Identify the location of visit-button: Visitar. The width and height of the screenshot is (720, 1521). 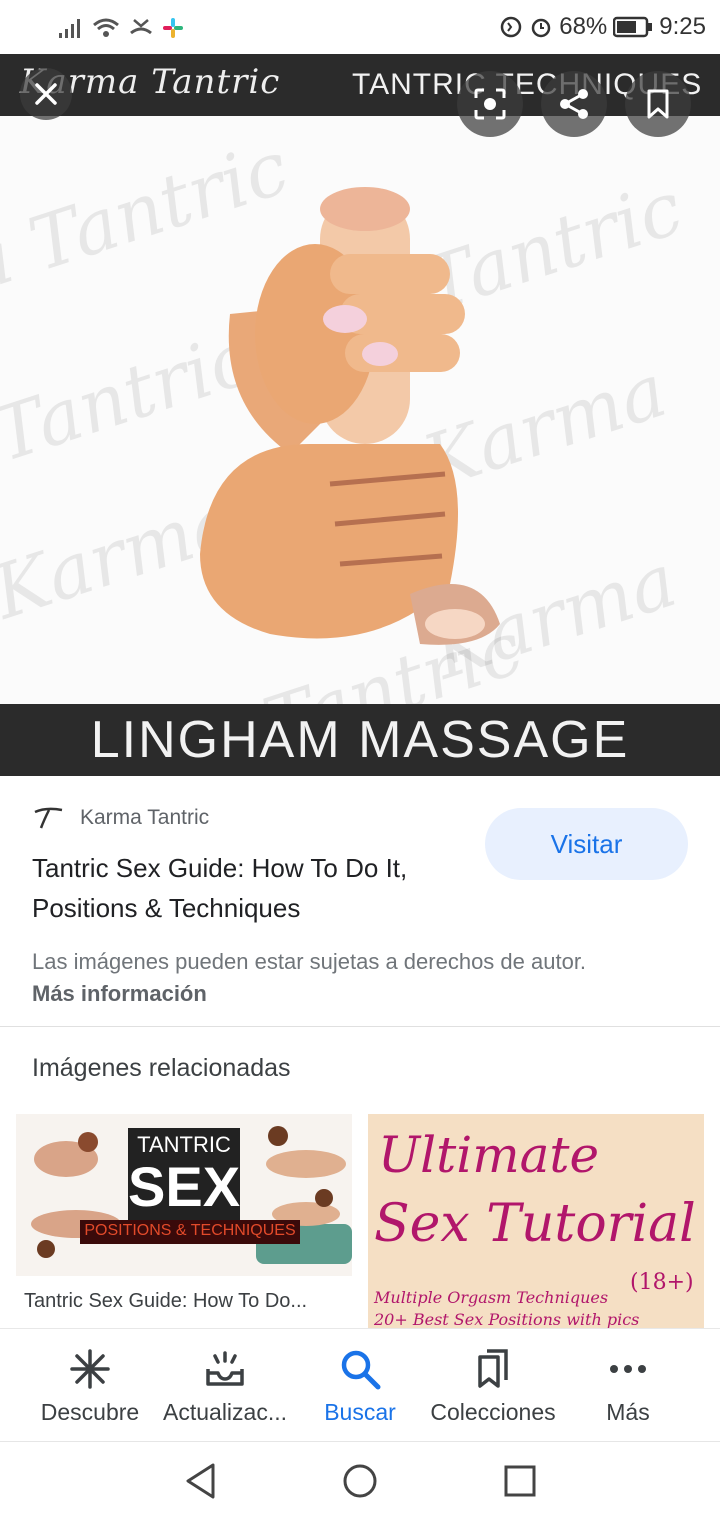
(586, 844).